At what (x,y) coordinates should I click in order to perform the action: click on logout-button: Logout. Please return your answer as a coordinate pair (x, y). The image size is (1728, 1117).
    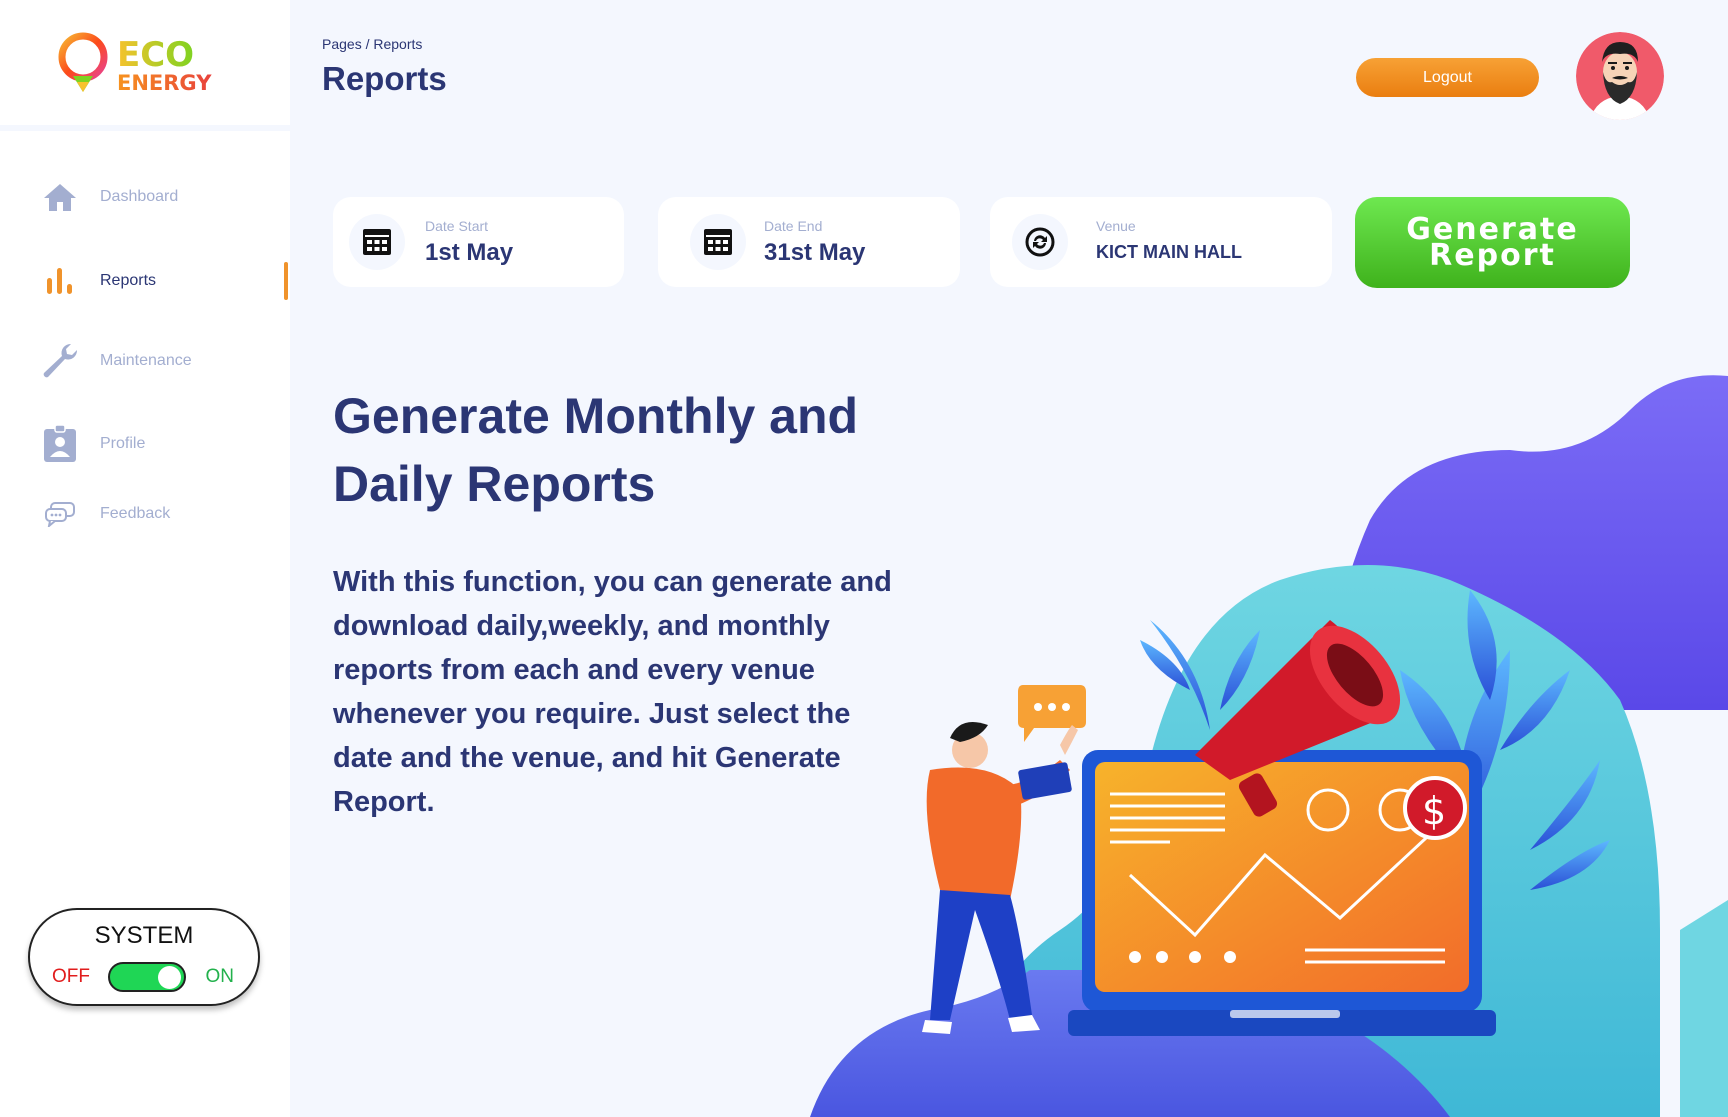
    Looking at the image, I should click on (1447, 77).